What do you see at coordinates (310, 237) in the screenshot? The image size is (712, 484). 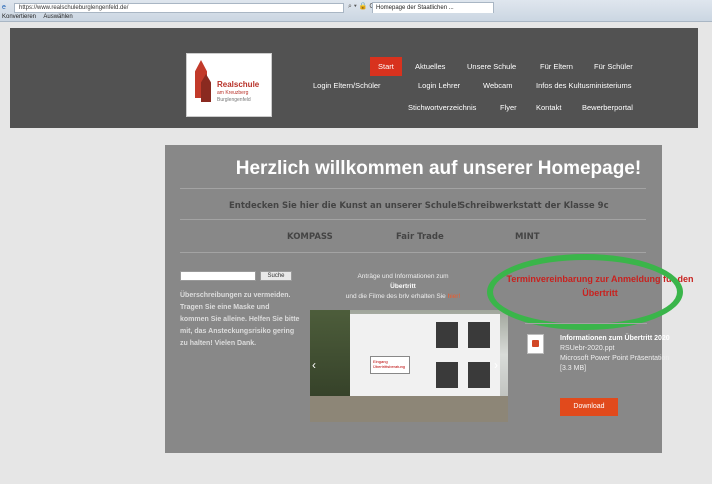 I see `link-kompass: KOMPASS` at bounding box center [310, 237].